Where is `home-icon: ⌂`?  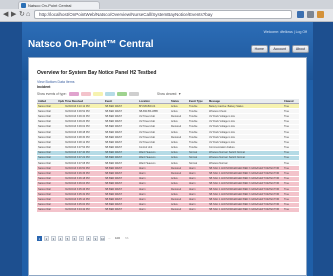
home-icon: ⌂ is located at coordinates (28, 15).